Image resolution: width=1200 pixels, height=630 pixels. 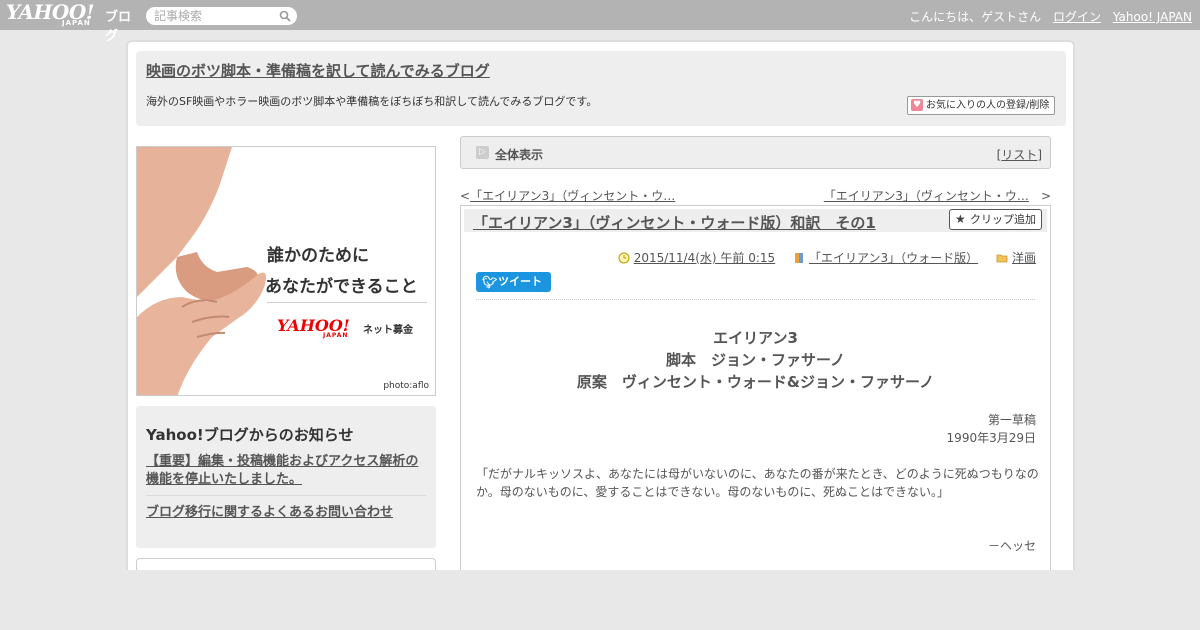 I want to click on tweet-button: 🐦︎ ツイート, so click(x=513, y=282).